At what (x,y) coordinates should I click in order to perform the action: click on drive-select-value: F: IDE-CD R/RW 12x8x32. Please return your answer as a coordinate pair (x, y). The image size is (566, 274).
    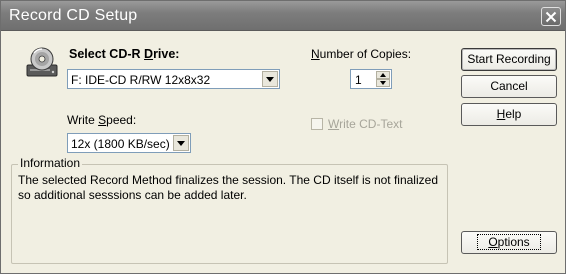
    Looking at the image, I should click on (141, 80).